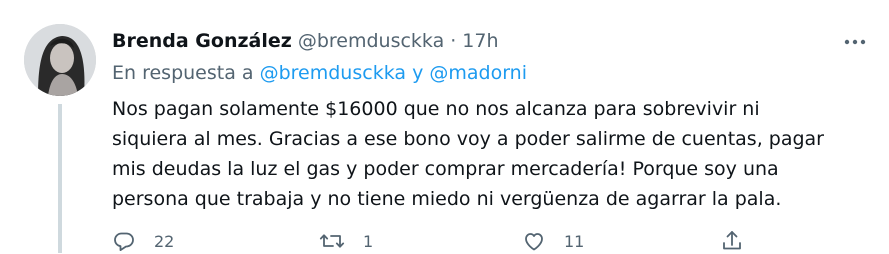 The height and width of the screenshot is (254, 889). What do you see at coordinates (333, 73) in the screenshot?
I see `reply-mention-1: @bremdusckka` at bounding box center [333, 73].